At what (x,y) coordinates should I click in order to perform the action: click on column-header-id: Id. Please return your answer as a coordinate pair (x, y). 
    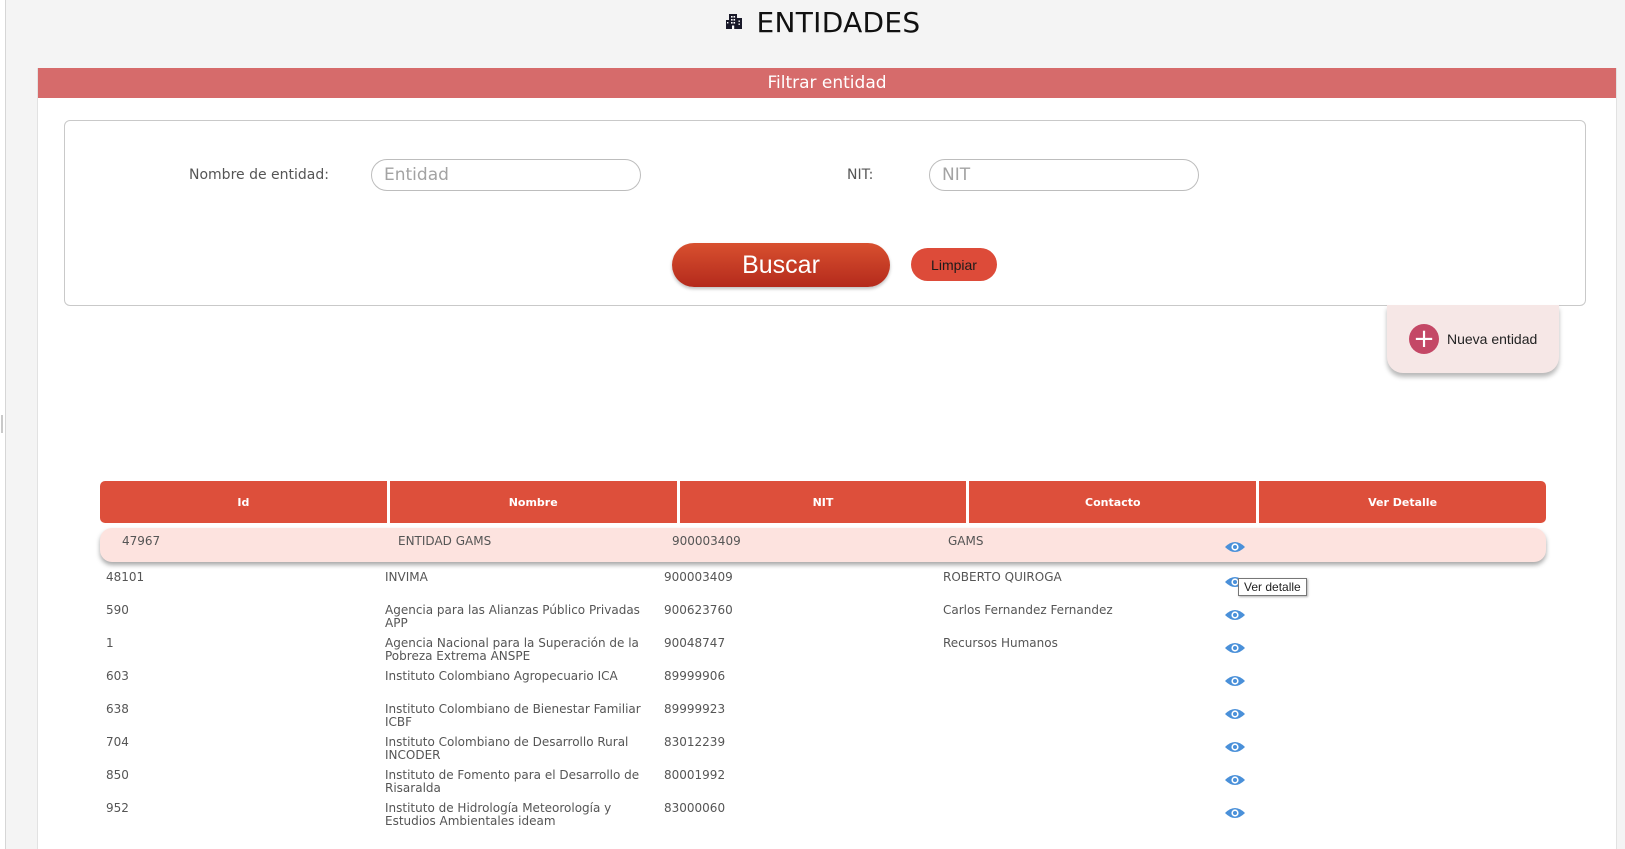
    Looking at the image, I should click on (243, 502).